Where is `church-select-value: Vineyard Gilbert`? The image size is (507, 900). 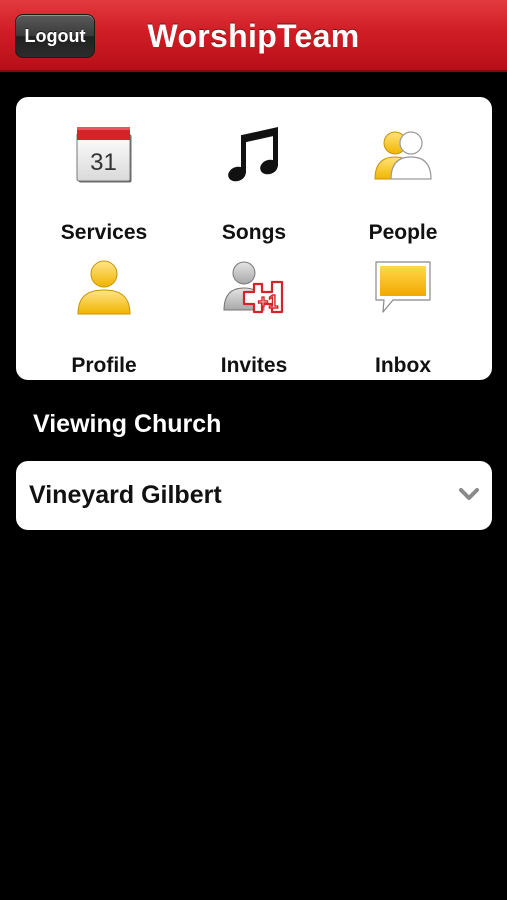
church-select-value: Vineyard Gilbert is located at coordinates (125, 495).